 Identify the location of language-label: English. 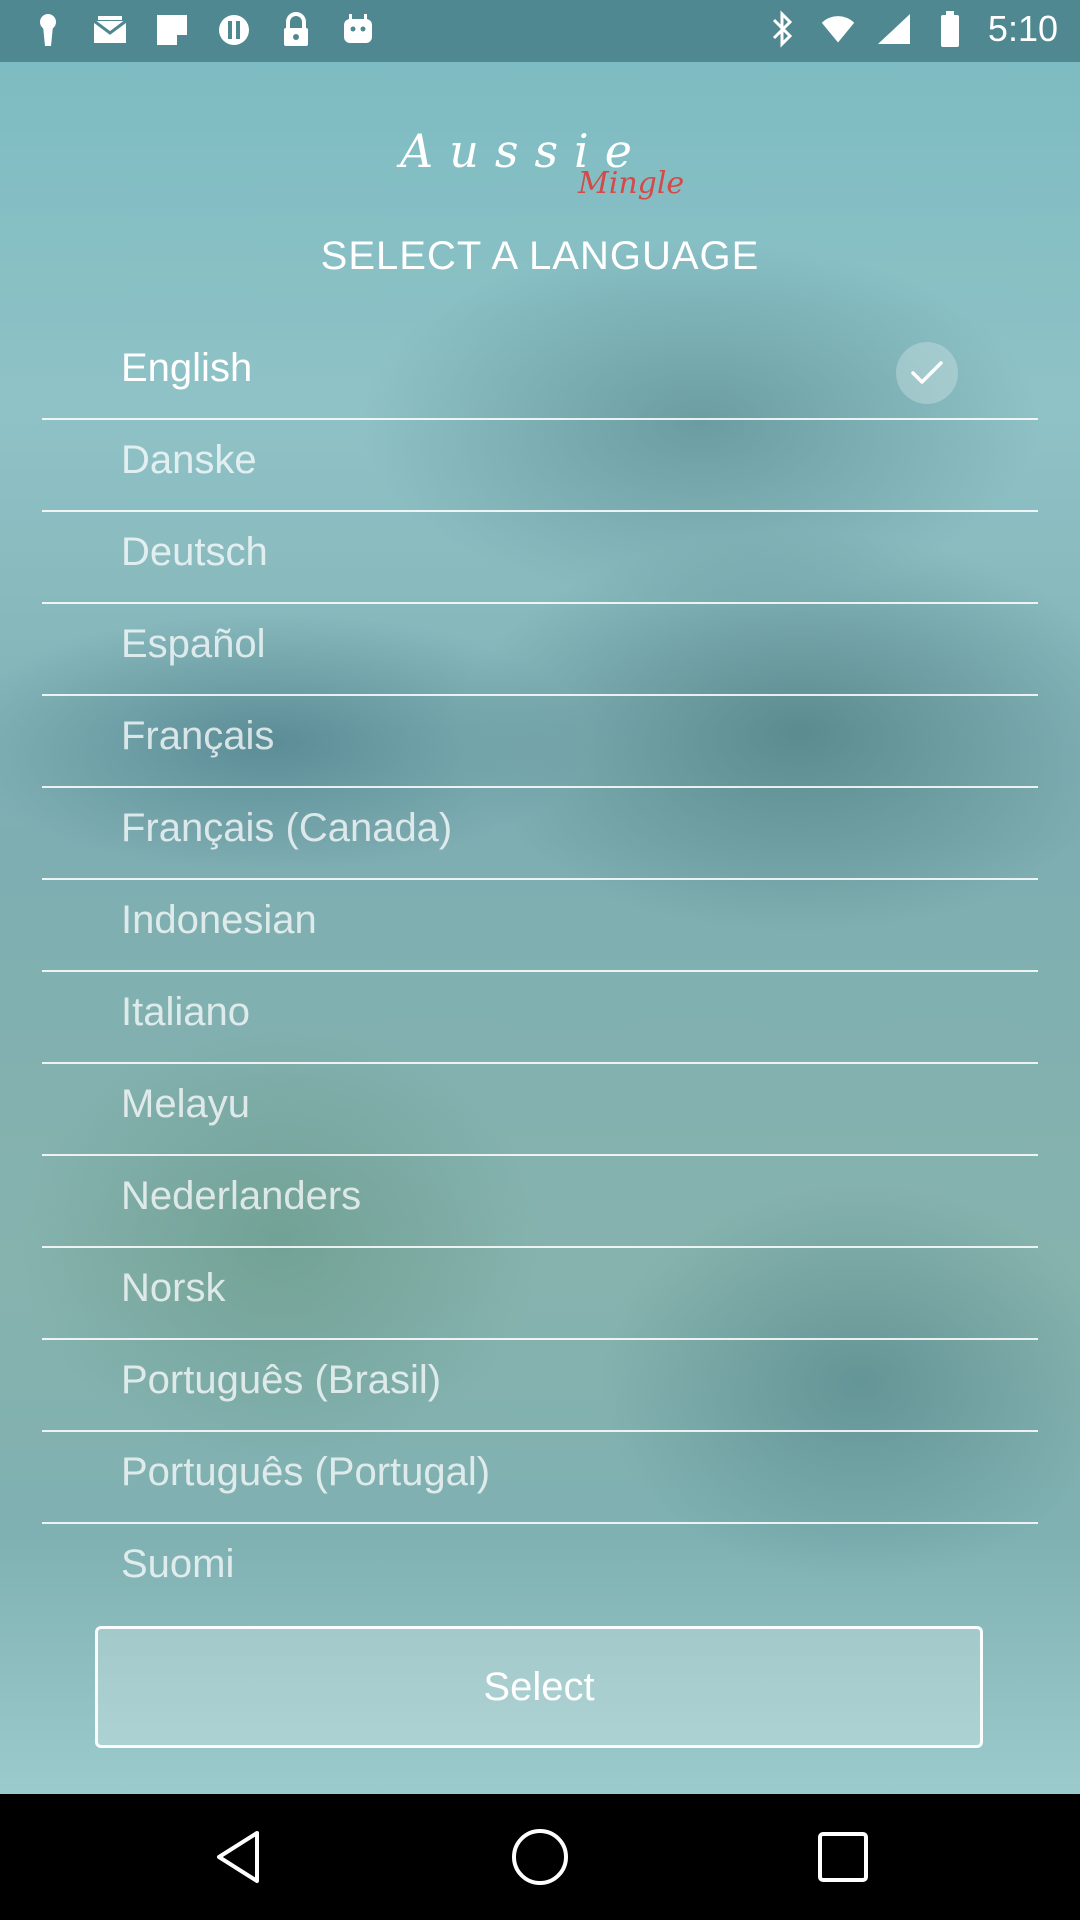
(187, 368).